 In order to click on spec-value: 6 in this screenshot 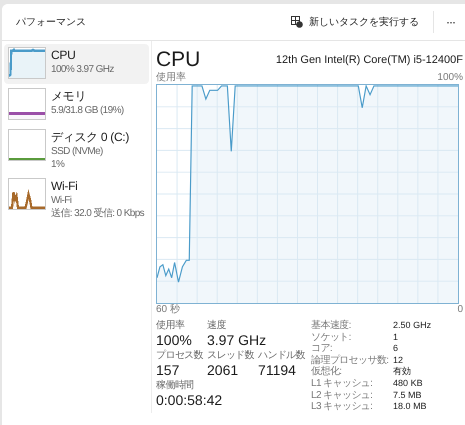, I will do `click(396, 349)`.